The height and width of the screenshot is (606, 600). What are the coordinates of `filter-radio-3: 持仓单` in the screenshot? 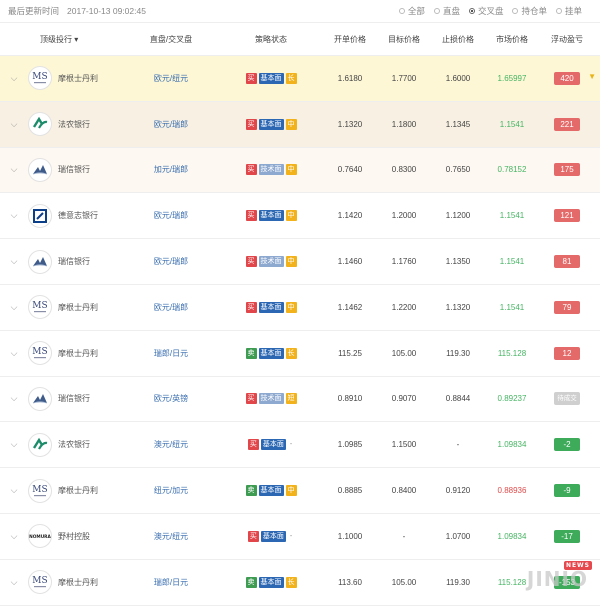 It's located at (529, 11).